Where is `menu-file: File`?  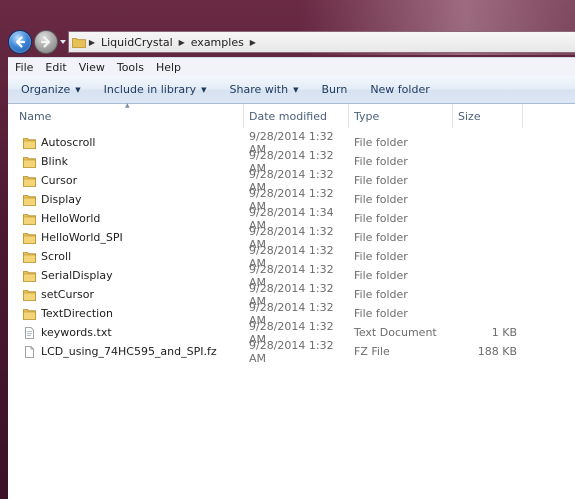
menu-file: File is located at coordinates (23, 67).